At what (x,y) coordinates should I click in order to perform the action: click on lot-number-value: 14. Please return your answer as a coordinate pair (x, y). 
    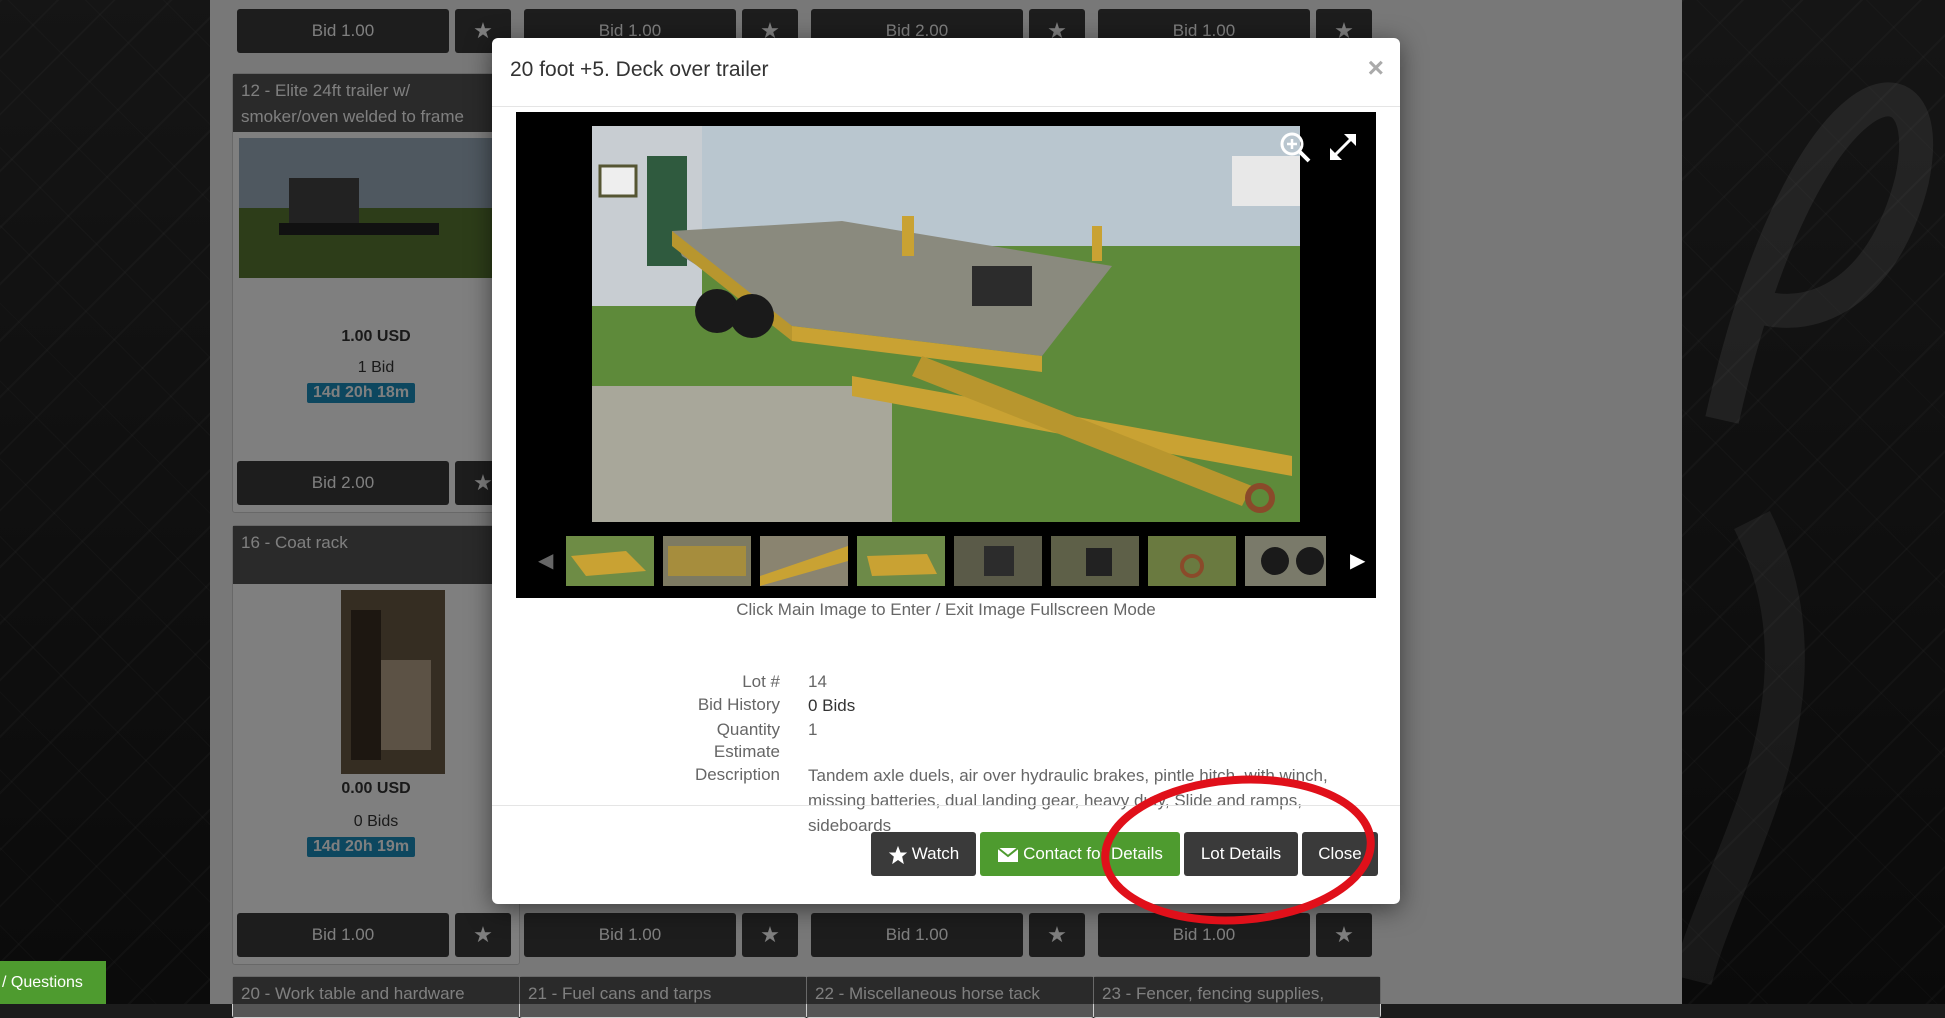
    Looking at the image, I should click on (817, 681).